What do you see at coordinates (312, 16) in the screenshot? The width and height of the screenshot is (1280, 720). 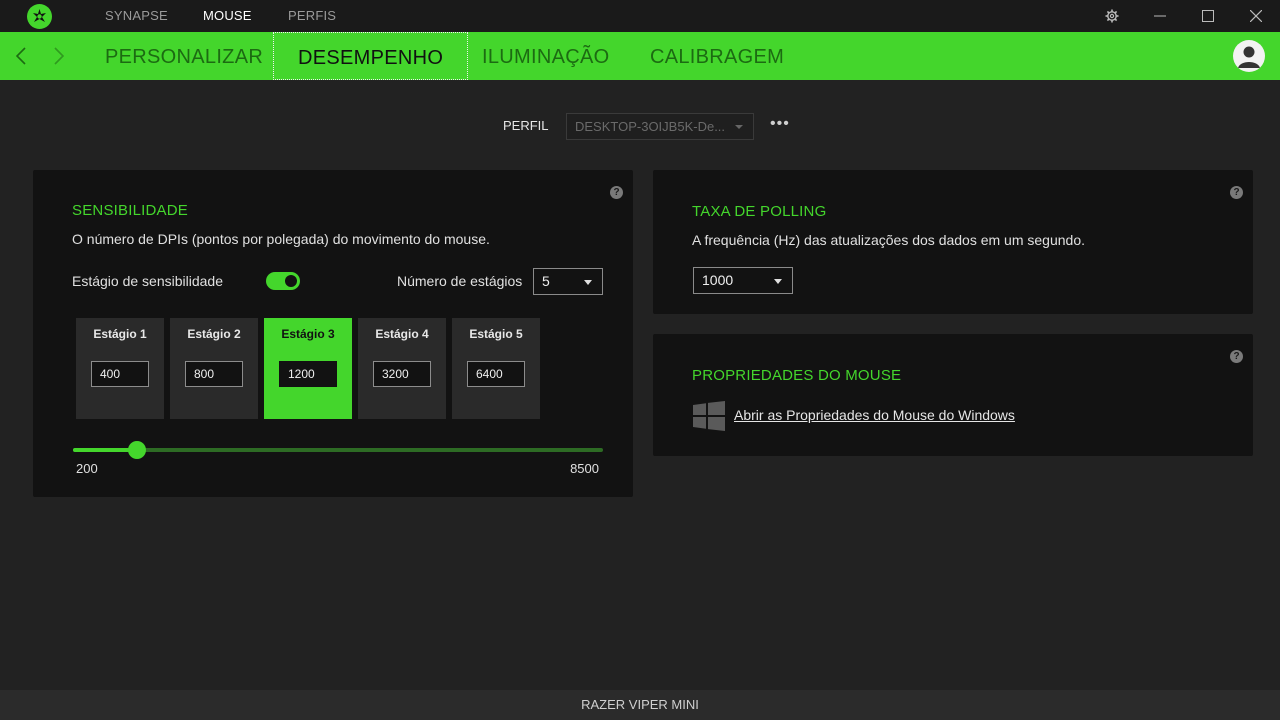 I see `top-tab-perfis: PERFIS` at bounding box center [312, 16].